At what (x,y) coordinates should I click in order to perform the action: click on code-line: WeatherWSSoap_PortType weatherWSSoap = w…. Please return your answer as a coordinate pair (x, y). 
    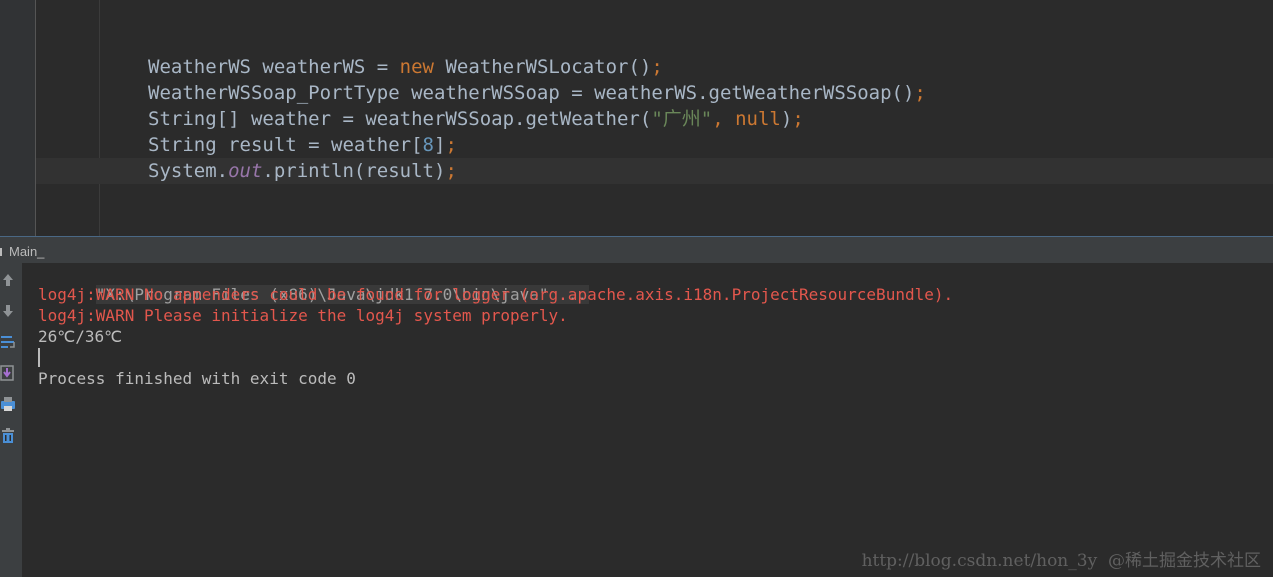
    Looking at the image, I should click on (537, 93).